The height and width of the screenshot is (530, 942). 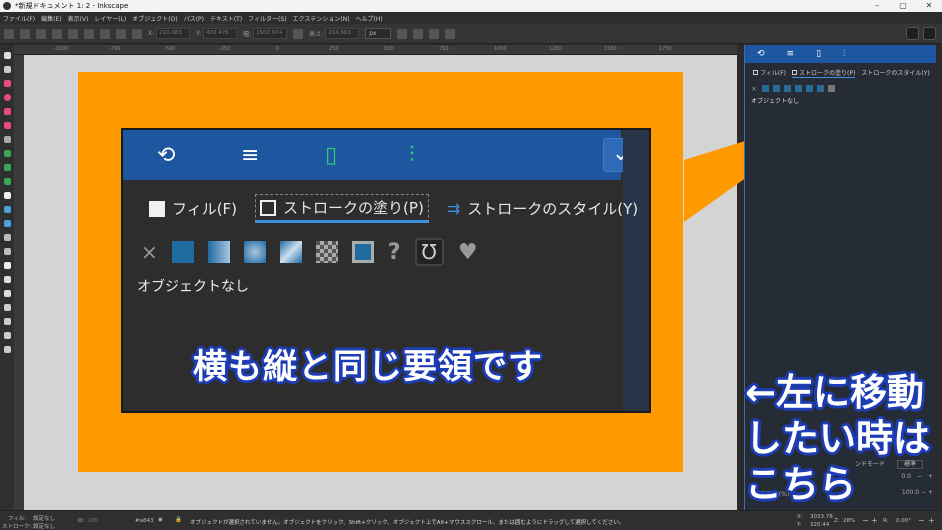 I want to click on status-fill-value: 設定なし, so click(x=44, y=518).